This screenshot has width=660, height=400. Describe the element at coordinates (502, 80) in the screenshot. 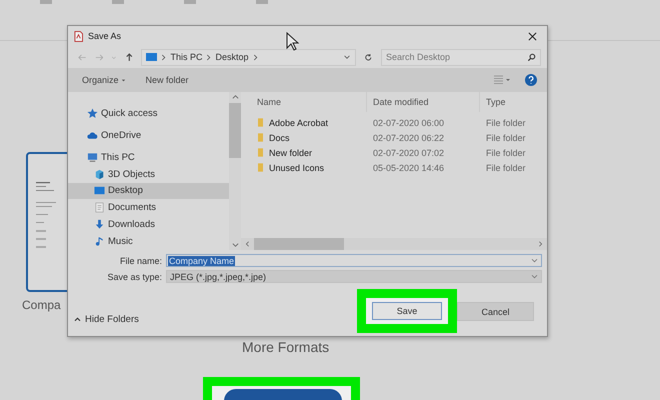

I see `view-options-icon` at that location.